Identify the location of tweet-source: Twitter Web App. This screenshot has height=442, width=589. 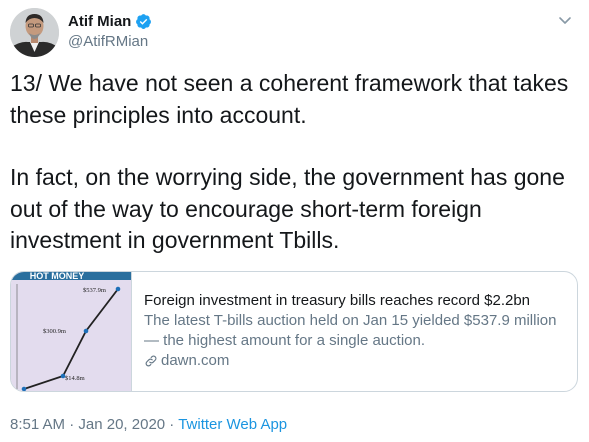
(232, 424).